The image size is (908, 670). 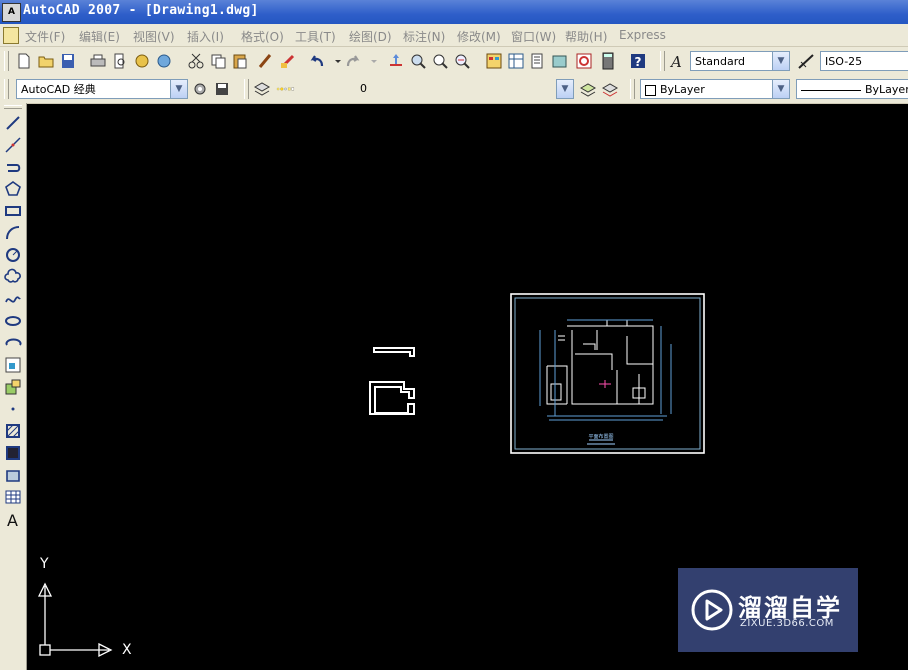 I want to click on print-preview-icon, so click(x=120, y=61).